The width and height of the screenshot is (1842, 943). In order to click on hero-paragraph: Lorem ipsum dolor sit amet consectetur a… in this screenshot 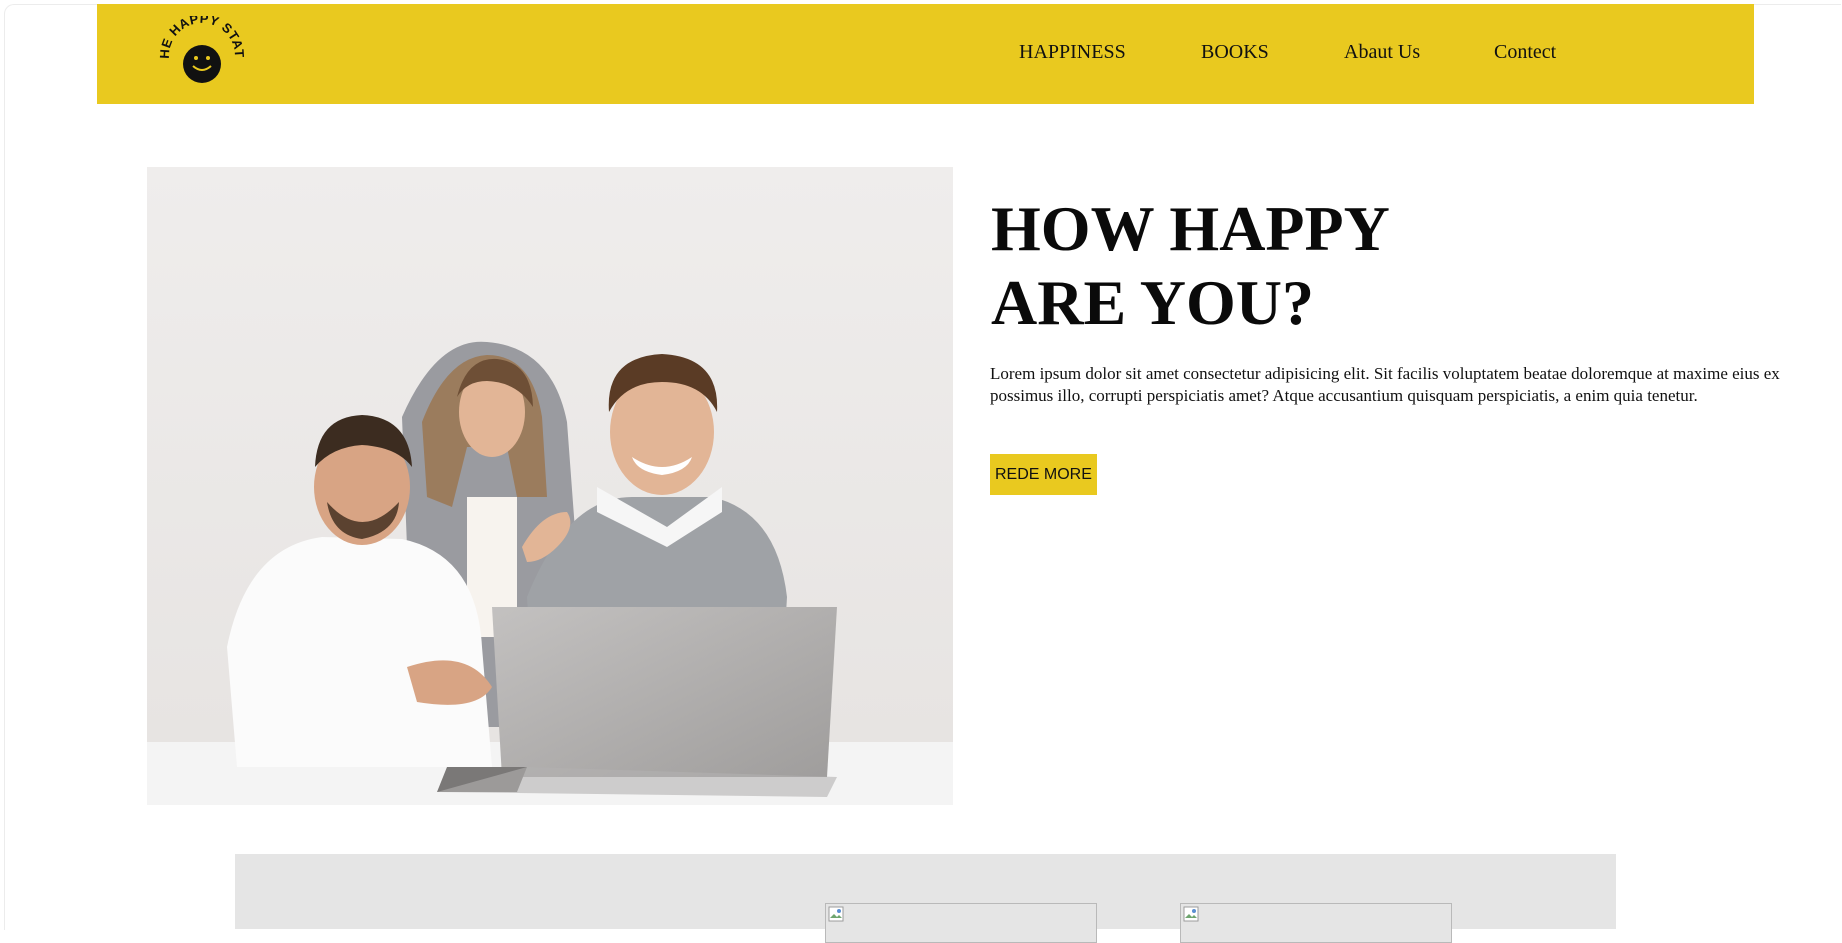, I will do `click(1385, 384)`.